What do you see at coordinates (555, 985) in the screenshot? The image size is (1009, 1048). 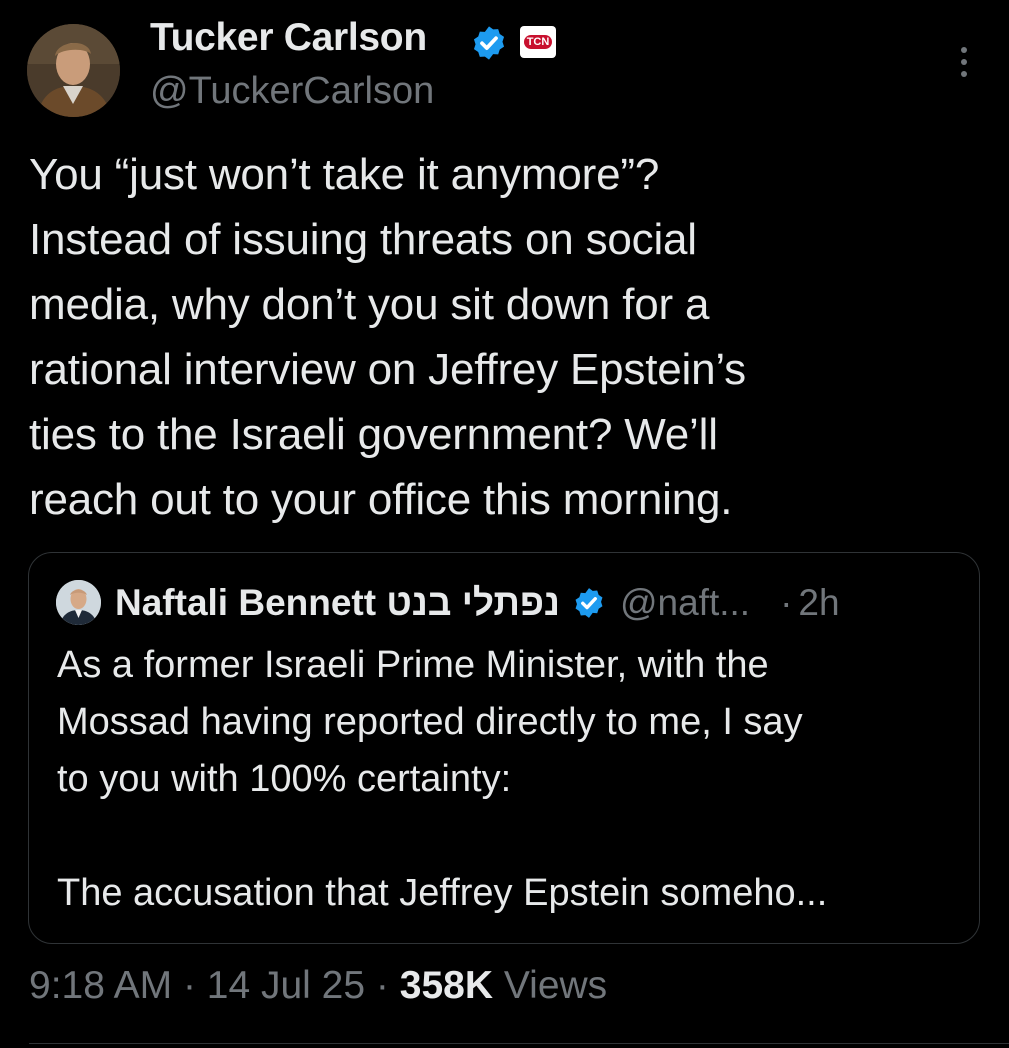 I see `views-label: Views` at bounding box center [555, 985].